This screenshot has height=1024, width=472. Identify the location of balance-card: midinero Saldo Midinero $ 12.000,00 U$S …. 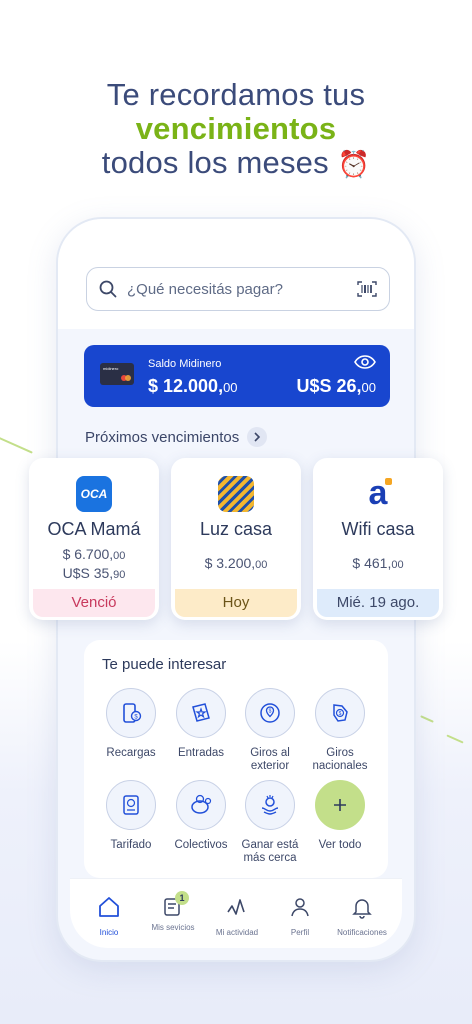
(237, 376).